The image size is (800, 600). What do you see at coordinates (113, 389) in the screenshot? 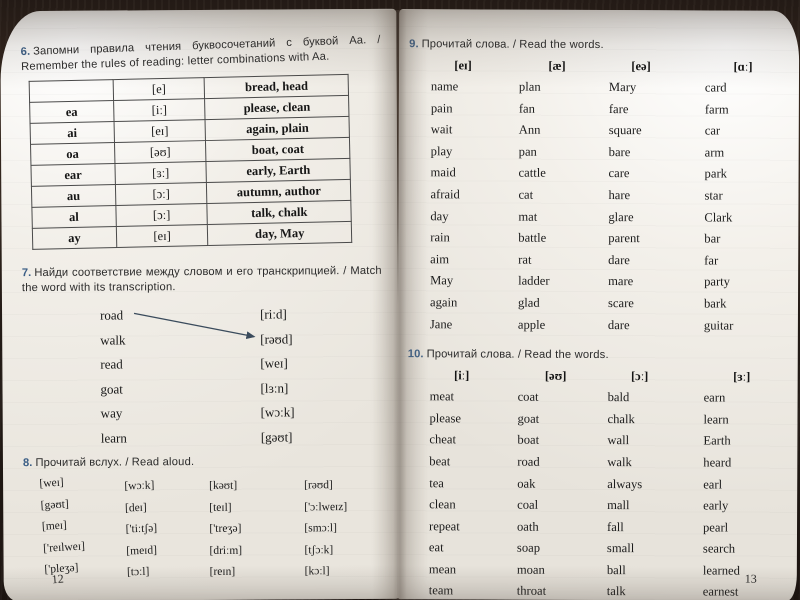
I see `match-word: goat` at bounding box center [113, 389].